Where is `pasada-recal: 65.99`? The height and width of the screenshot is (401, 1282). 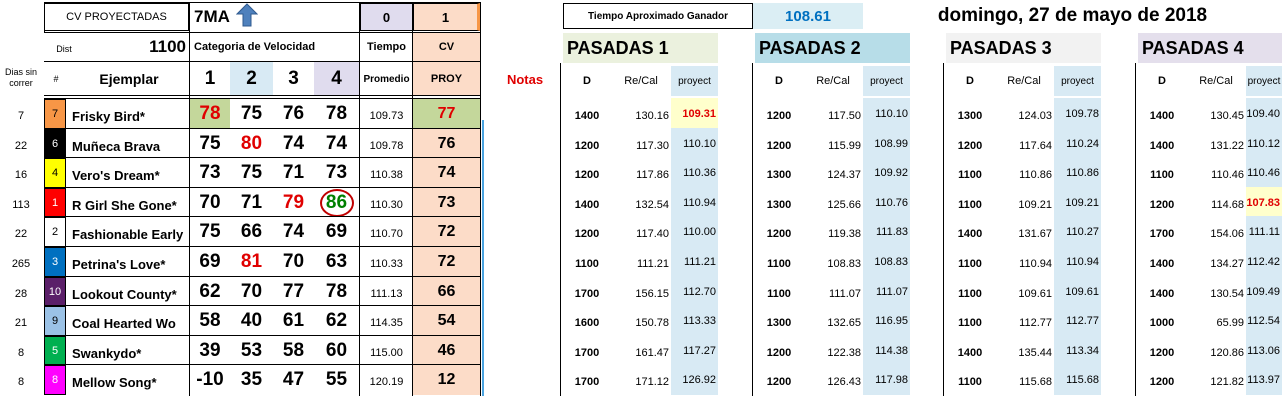 pasada-recal: 65.99 is located at coordinates (1230, 323).